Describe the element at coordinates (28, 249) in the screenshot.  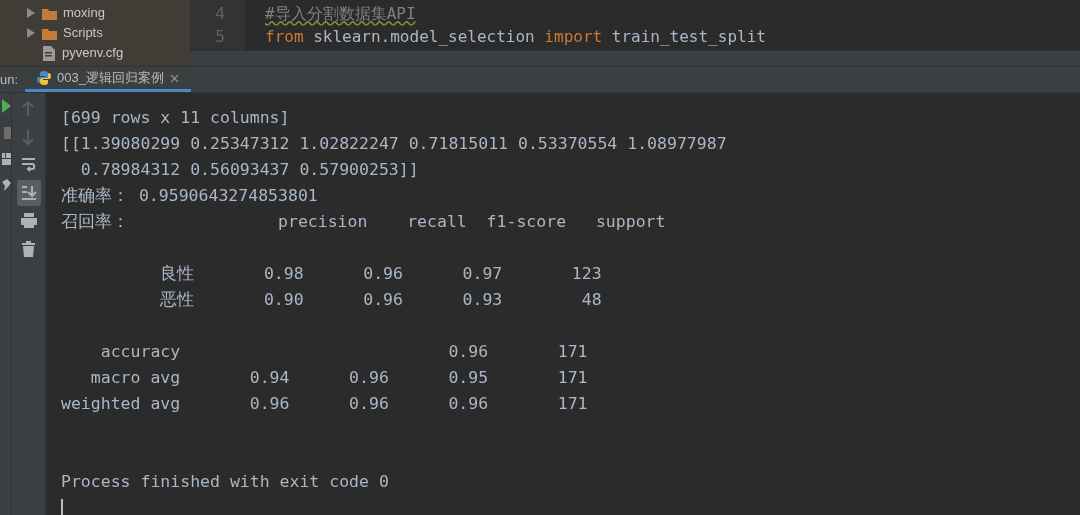
I see `trash-icon` at that location.